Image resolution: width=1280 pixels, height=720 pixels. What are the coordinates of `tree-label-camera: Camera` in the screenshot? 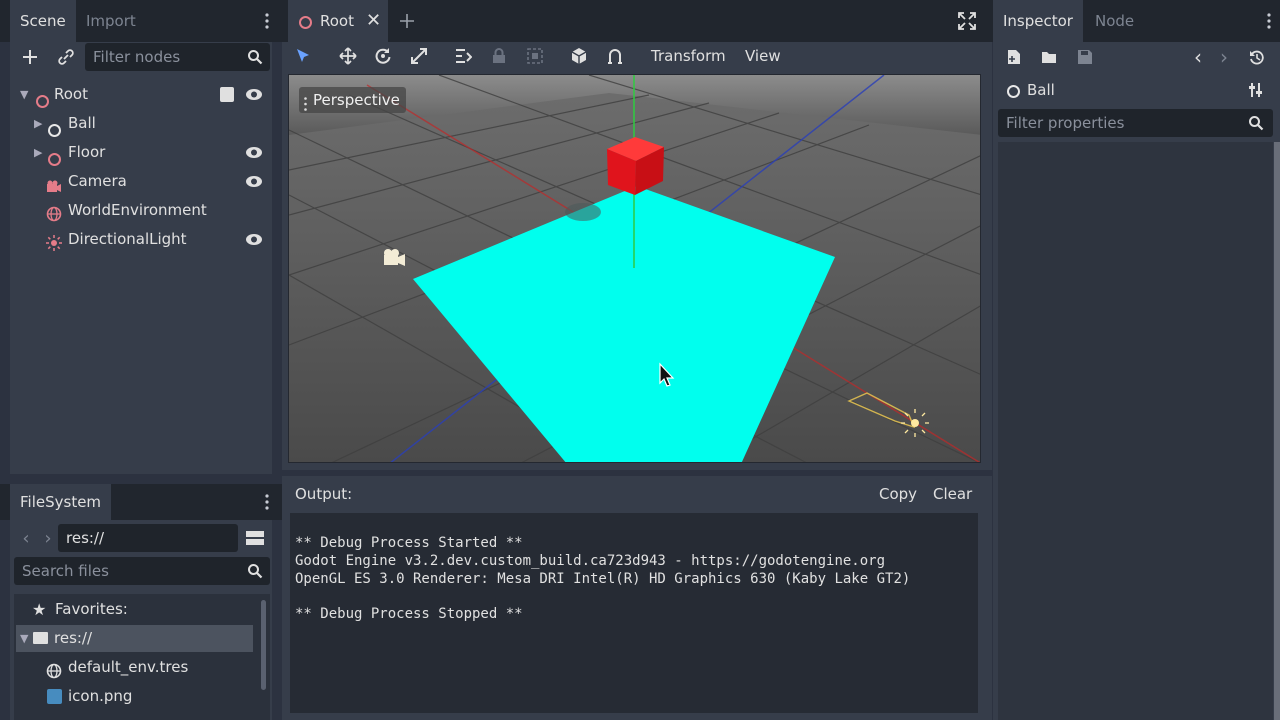 It's located at (97, 181).